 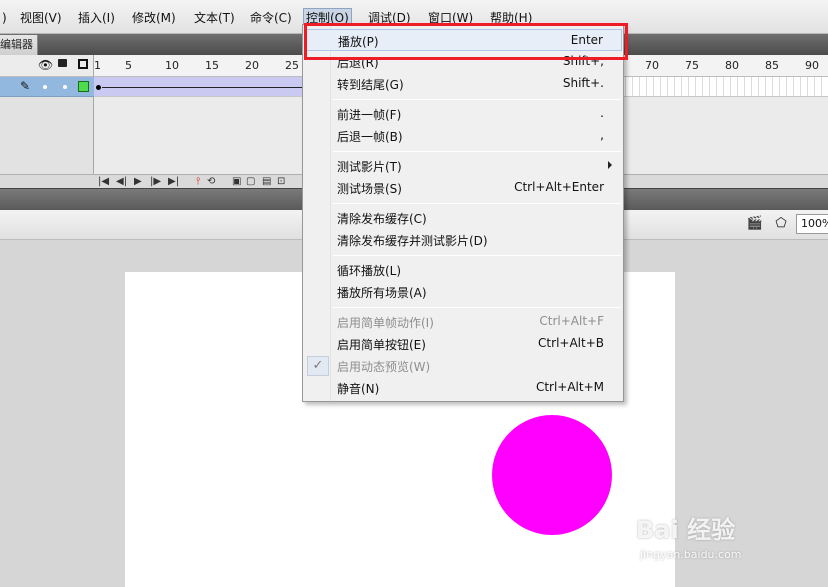 I want to click on menu-item-clear-publish-cache: 清除发布缓存(C), so click(x=463, y=218).